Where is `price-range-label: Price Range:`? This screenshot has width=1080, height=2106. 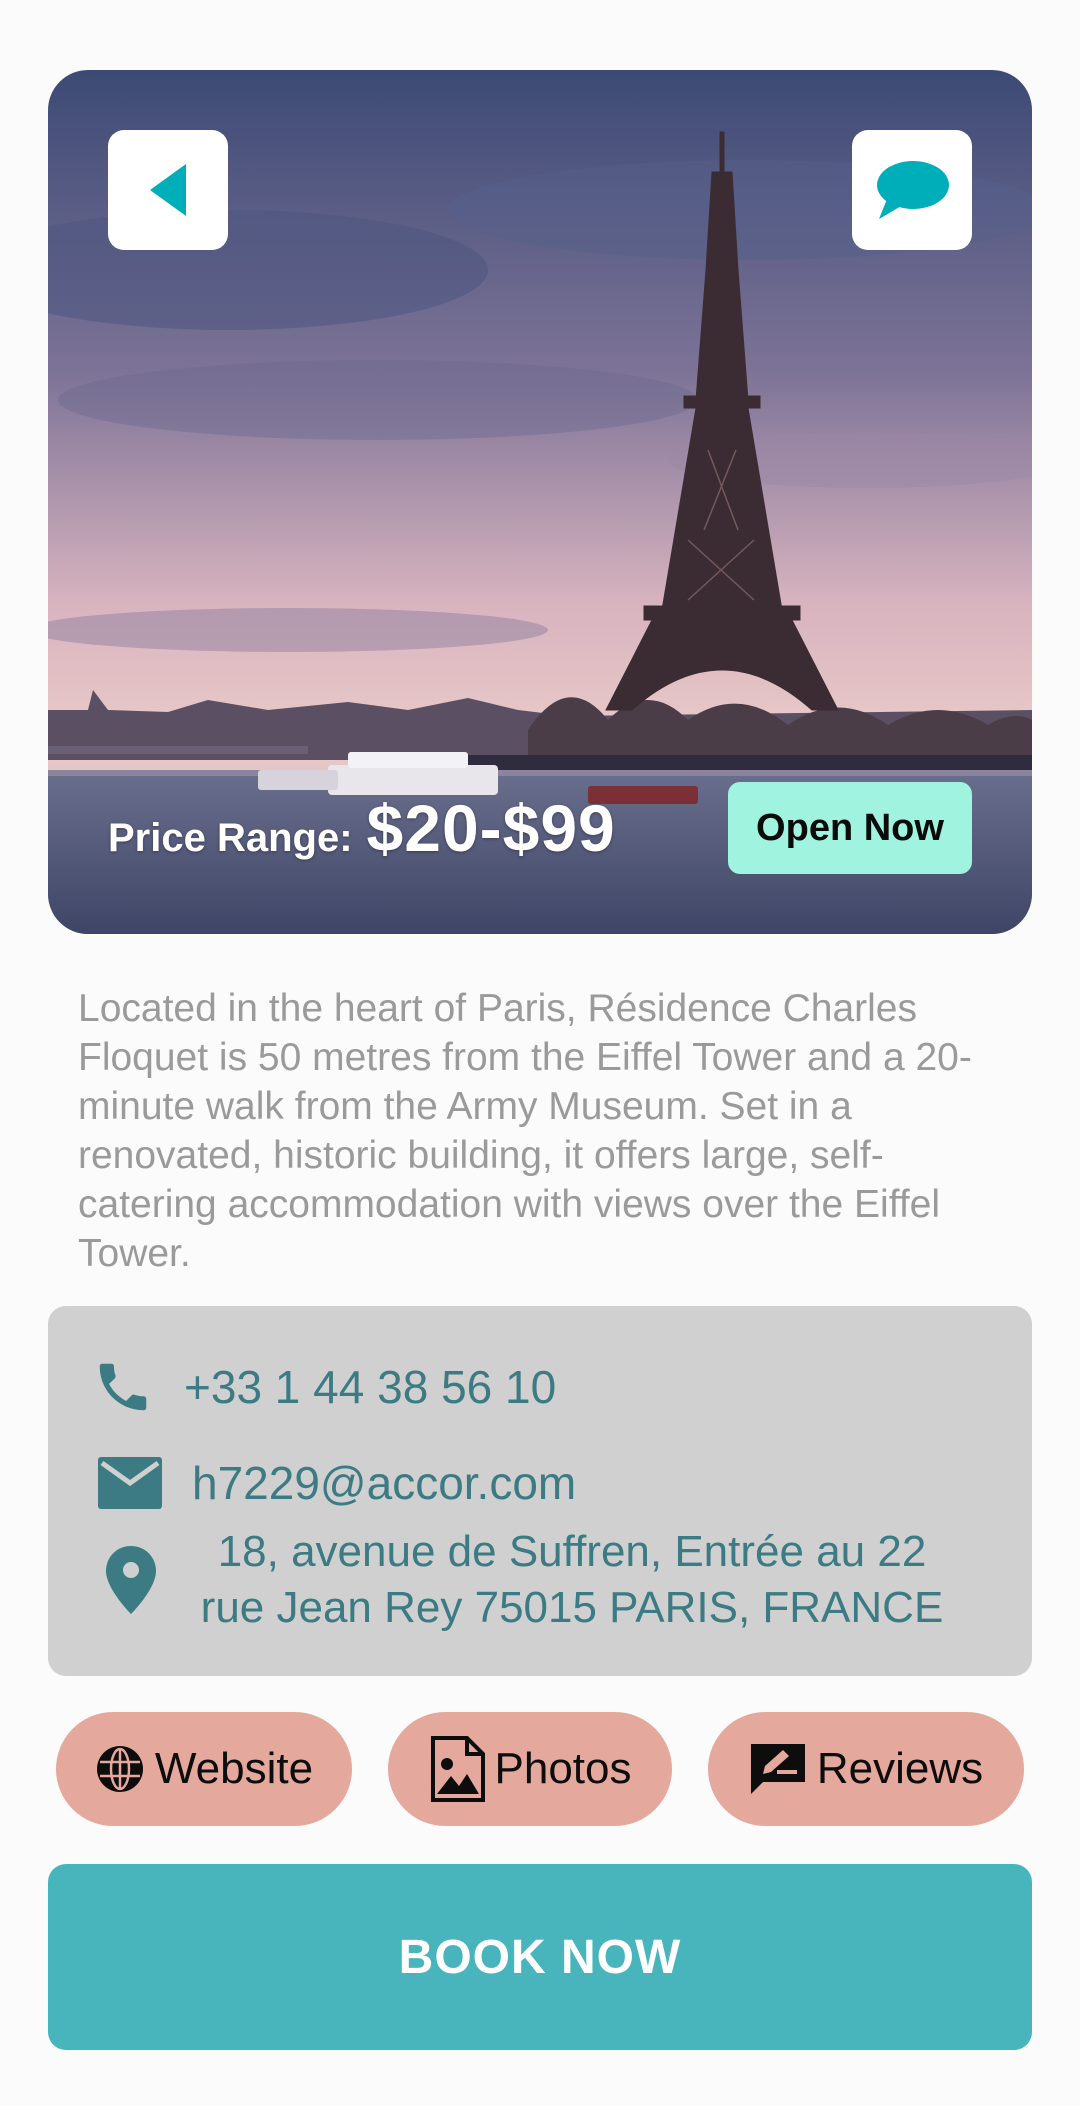
price-range-label: Price Range: is located at coordinates (230, 838).